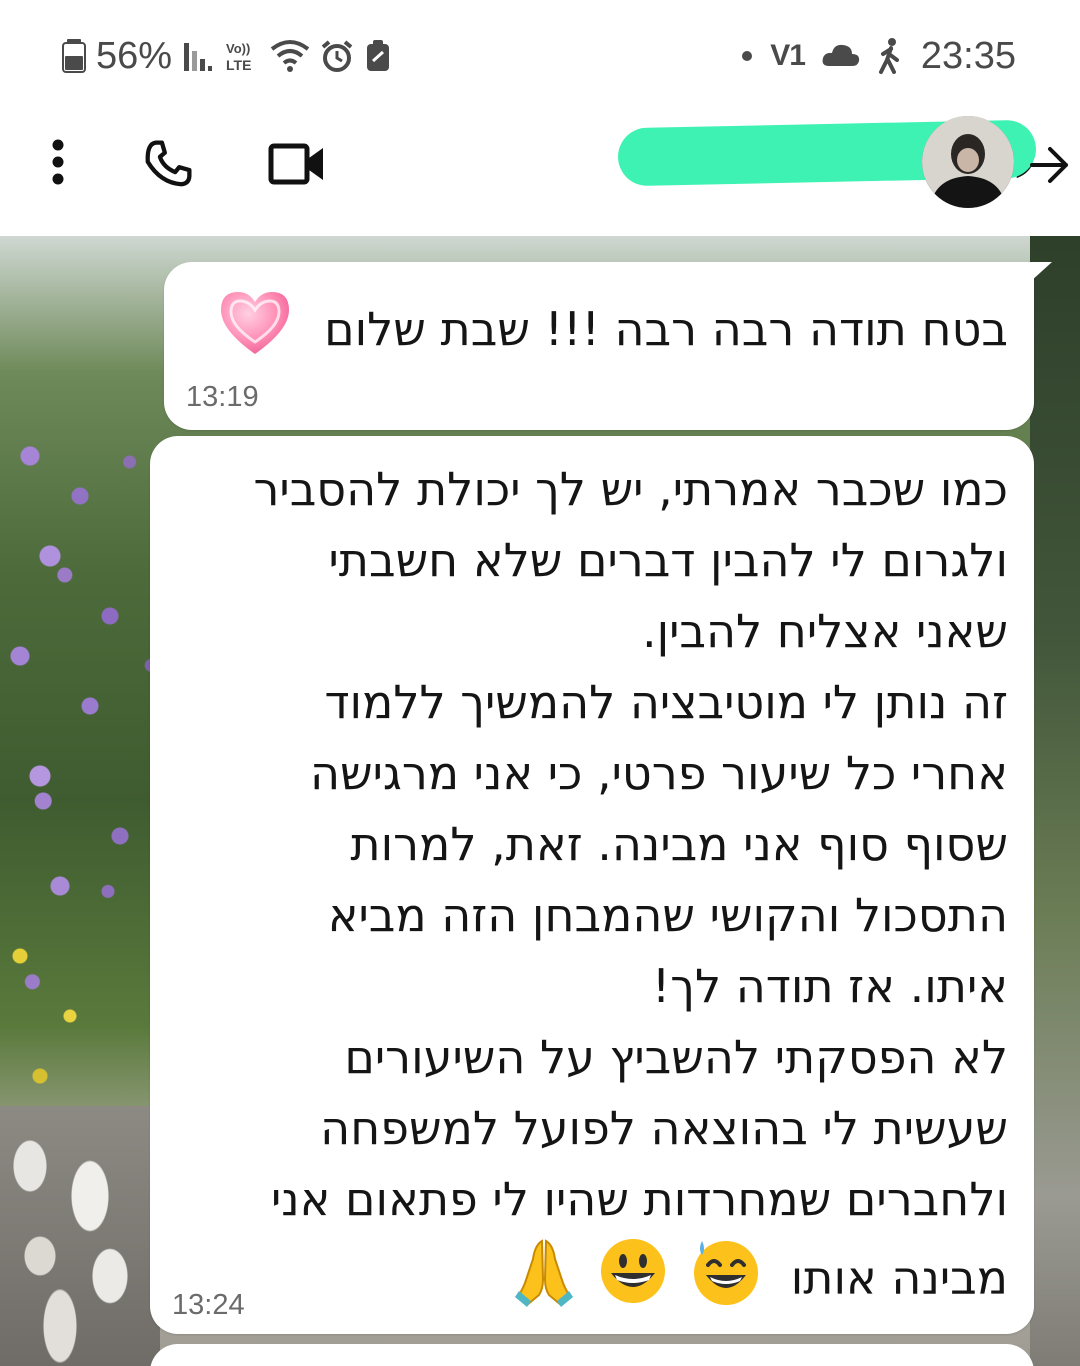  What do you see at coordinates (788, 55) in the screenshot?
I see `carrier-badge: V1` at bounding box center [788, 55].